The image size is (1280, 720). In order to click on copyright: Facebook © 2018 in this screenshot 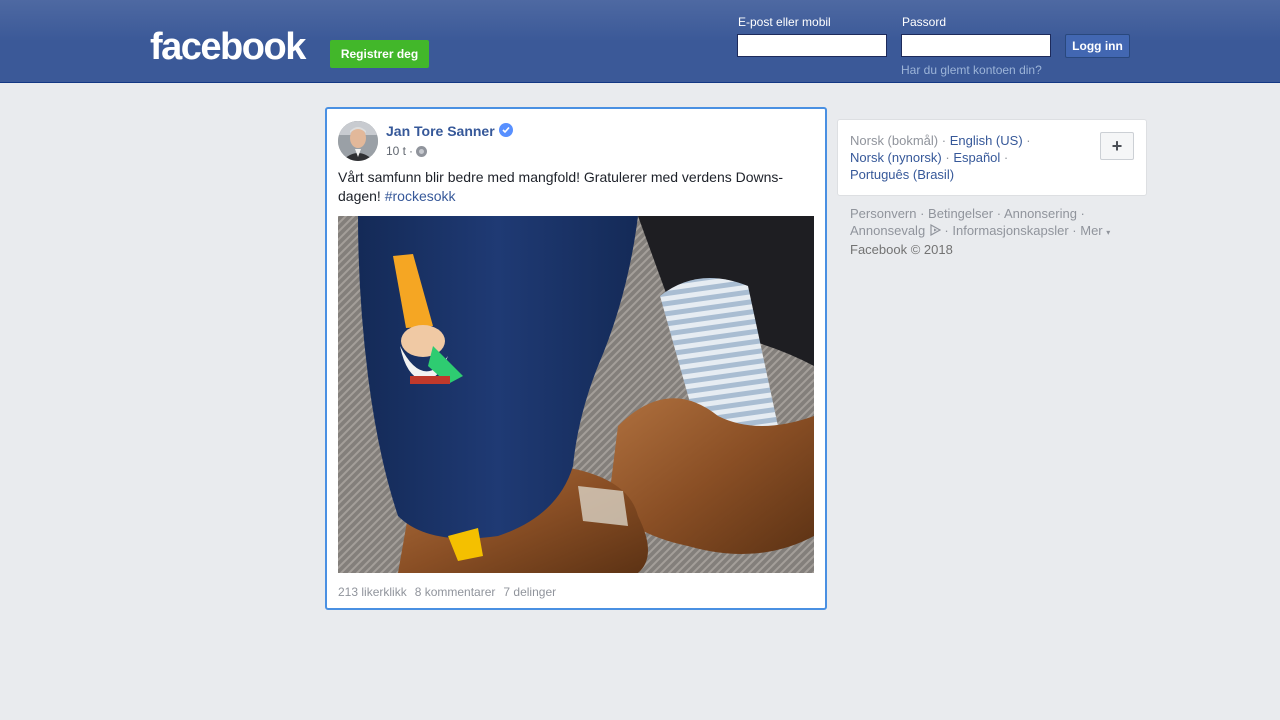, I will do `click(901, 249)`.